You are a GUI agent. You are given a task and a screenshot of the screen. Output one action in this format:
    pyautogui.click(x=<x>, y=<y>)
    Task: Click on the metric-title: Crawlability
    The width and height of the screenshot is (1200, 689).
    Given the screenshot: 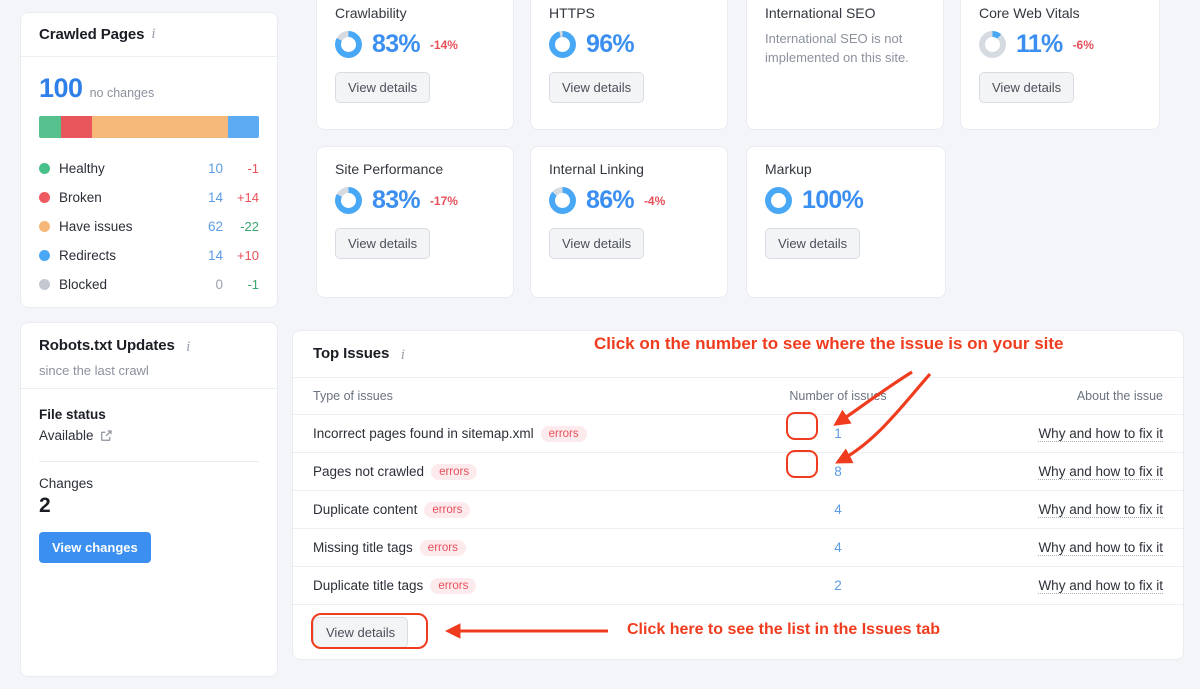 What is the action you would take?
    pyautogui.click(x=371, y=13)
    